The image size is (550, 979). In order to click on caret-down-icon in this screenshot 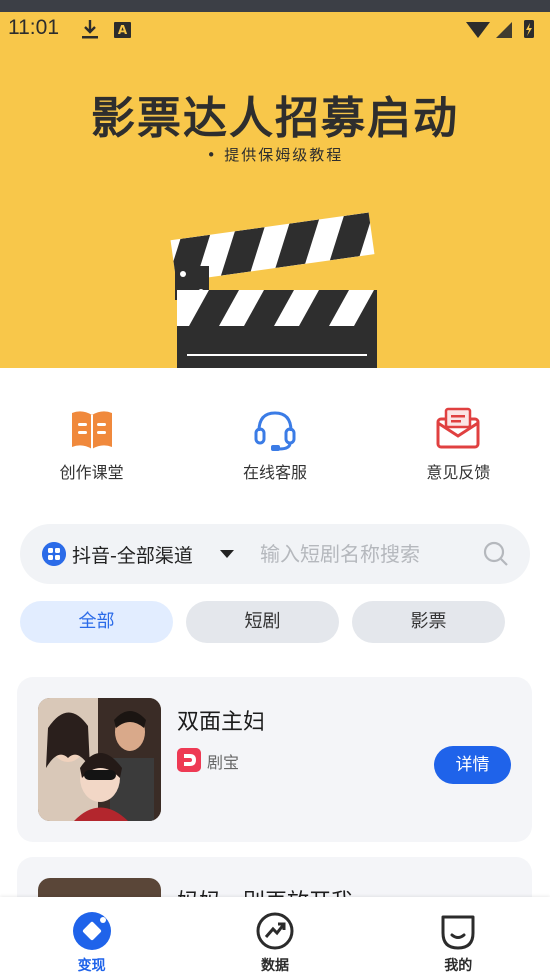, I will do `click(227, 554)`.